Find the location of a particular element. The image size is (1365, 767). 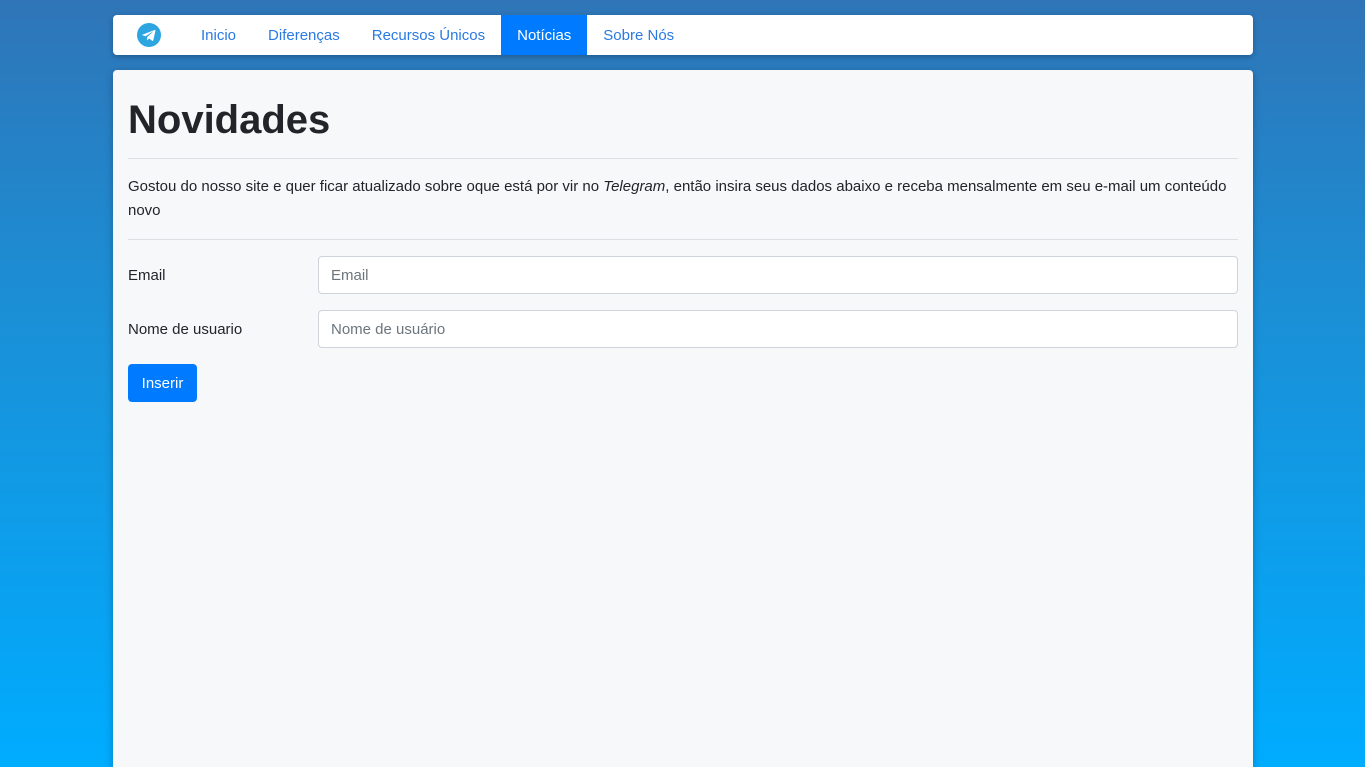

nav-item-recursos-unicos: Recursos Únicos is located at coordinates (428, 35).